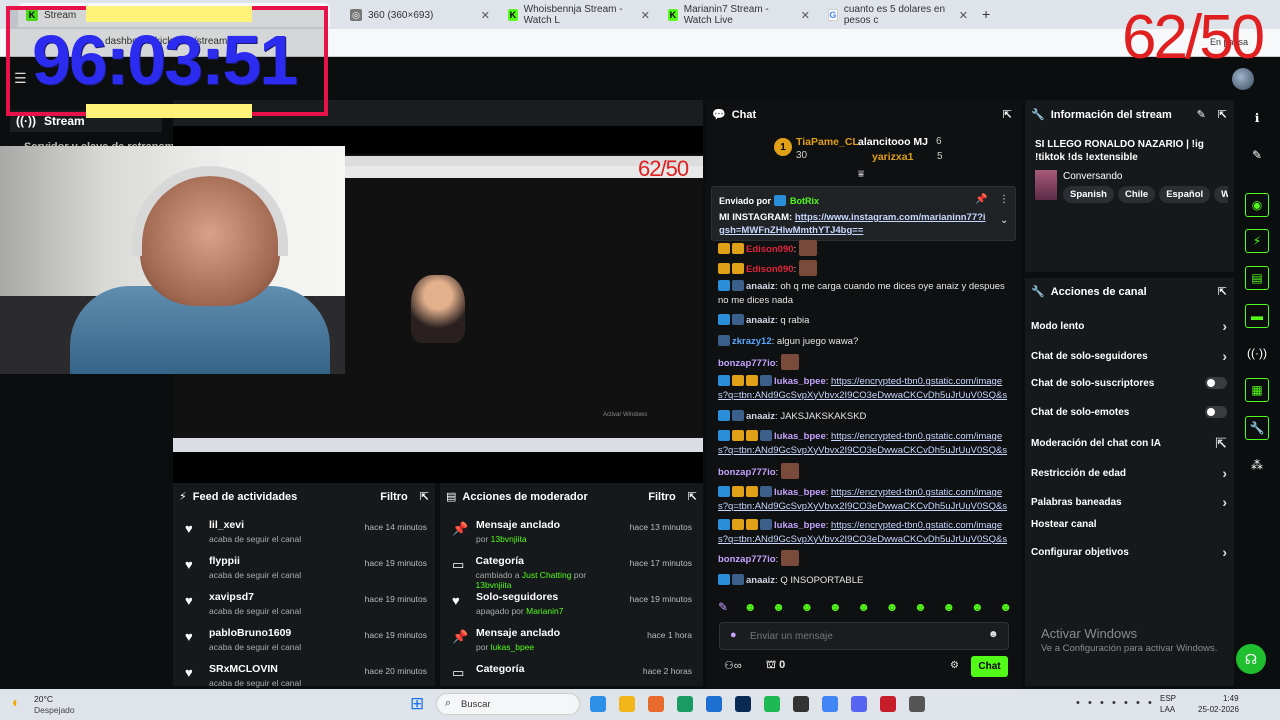 The width and height of the screenshot is (1280, 720). I want to click on settings-icon, so click(917, 704).